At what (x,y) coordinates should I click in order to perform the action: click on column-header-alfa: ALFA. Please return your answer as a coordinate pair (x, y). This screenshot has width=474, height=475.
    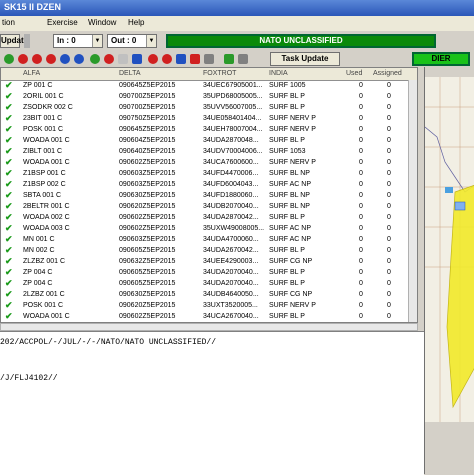
    Looking at the image, I should click on (31, 73).